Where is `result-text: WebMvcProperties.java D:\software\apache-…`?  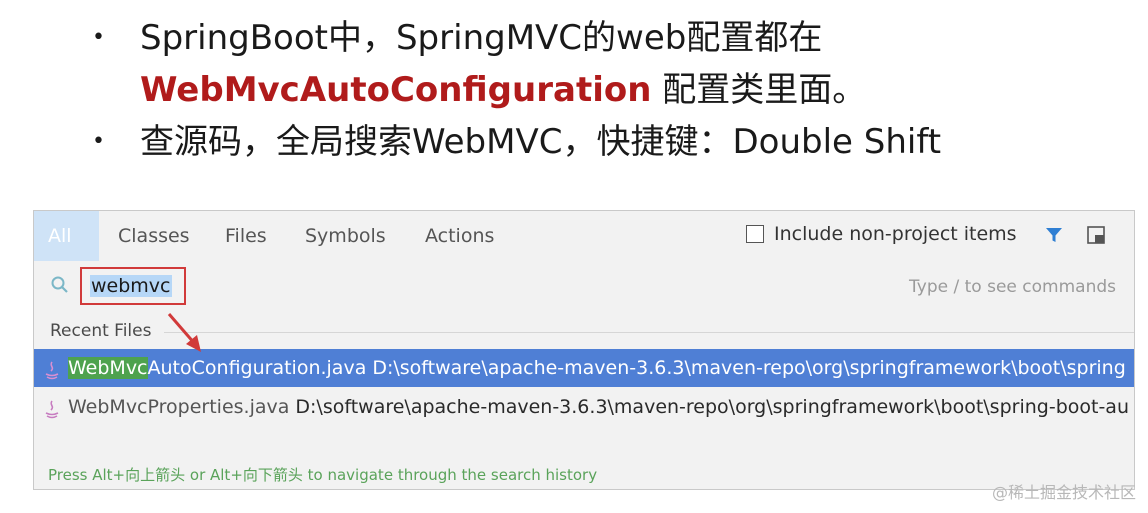
result-text: WebMvcProperties.java D:\software\apache-… is located at coordinates (598, 407).